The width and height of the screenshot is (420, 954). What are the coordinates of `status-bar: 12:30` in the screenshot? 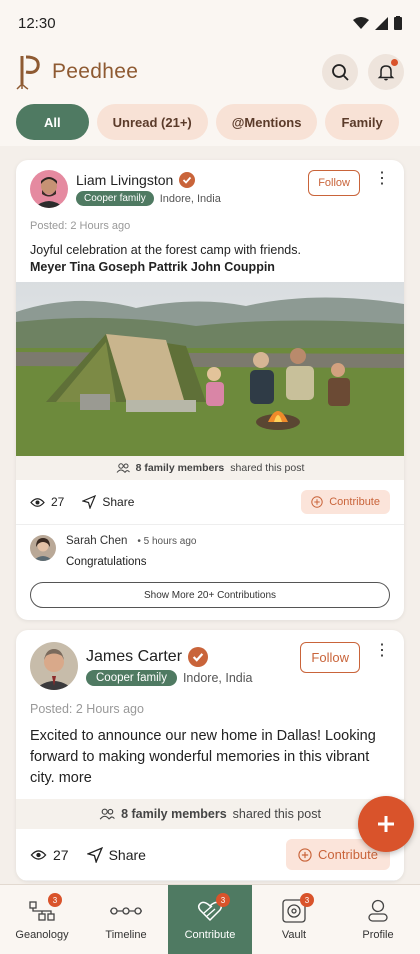 It's located at (210, 23).